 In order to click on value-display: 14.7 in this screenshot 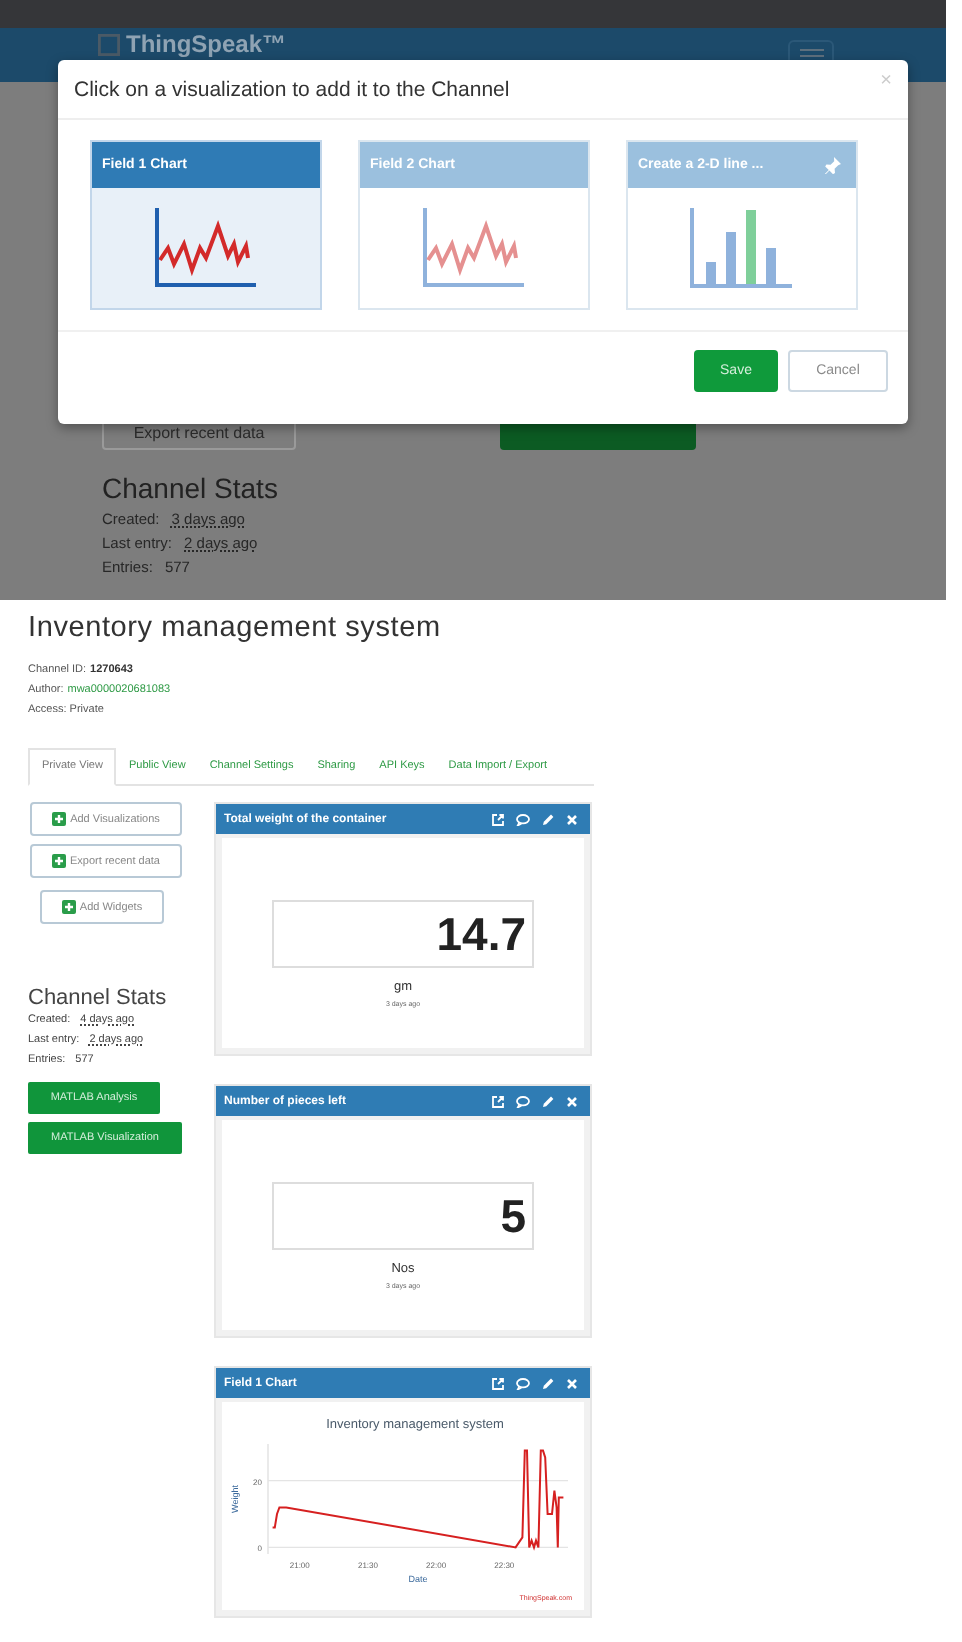, I will do `click(403, 934)`.